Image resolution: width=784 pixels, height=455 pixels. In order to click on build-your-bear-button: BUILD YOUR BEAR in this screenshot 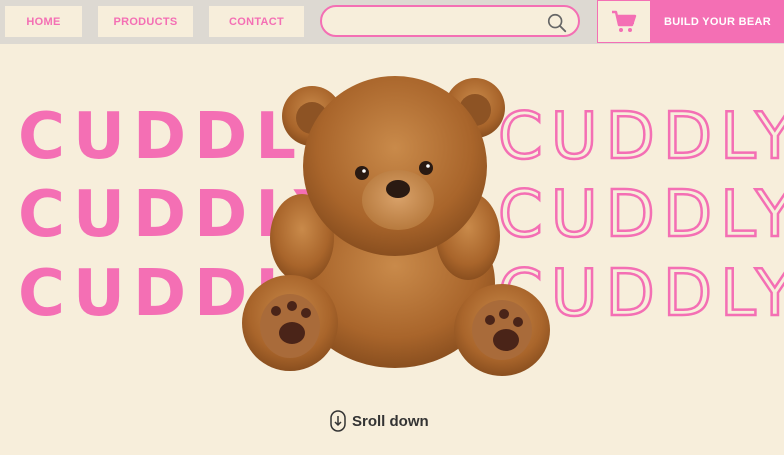, I will do `click(717, 21)`.